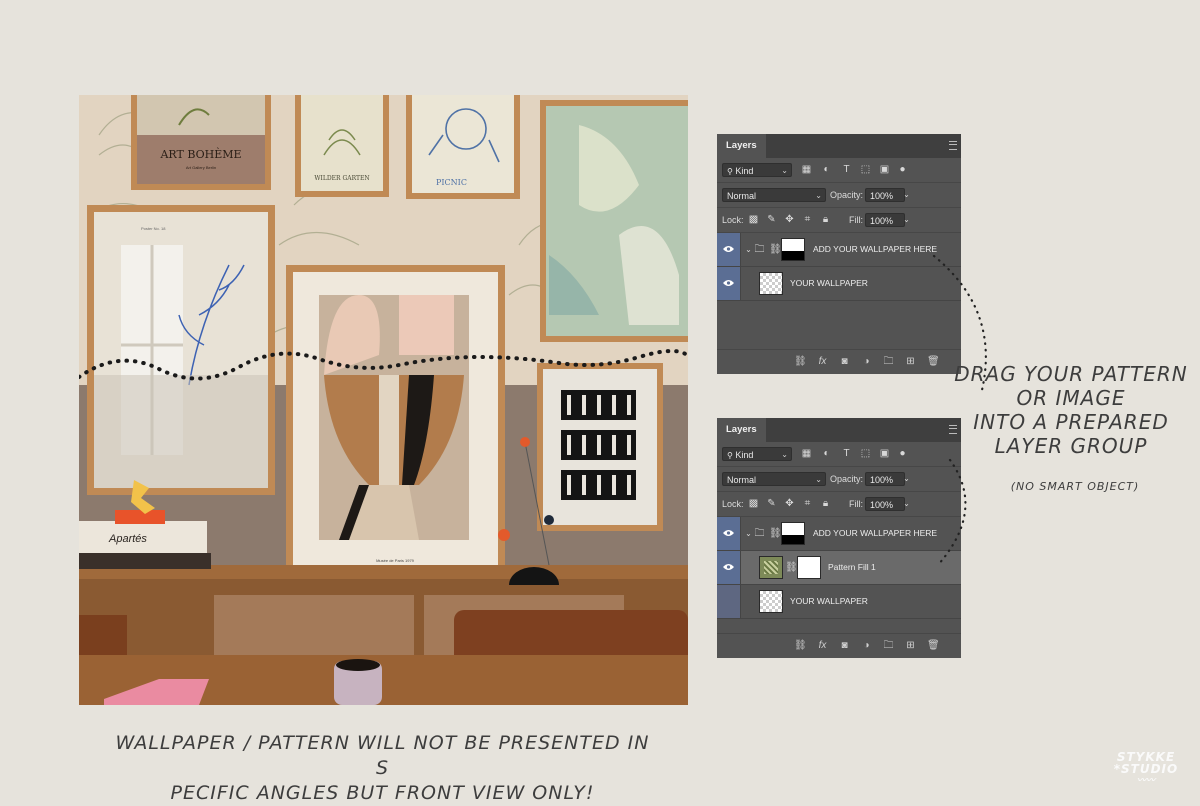 The image size is (1200, 806). I want to click on book-spine-text: Apartés, so click(127, 539).